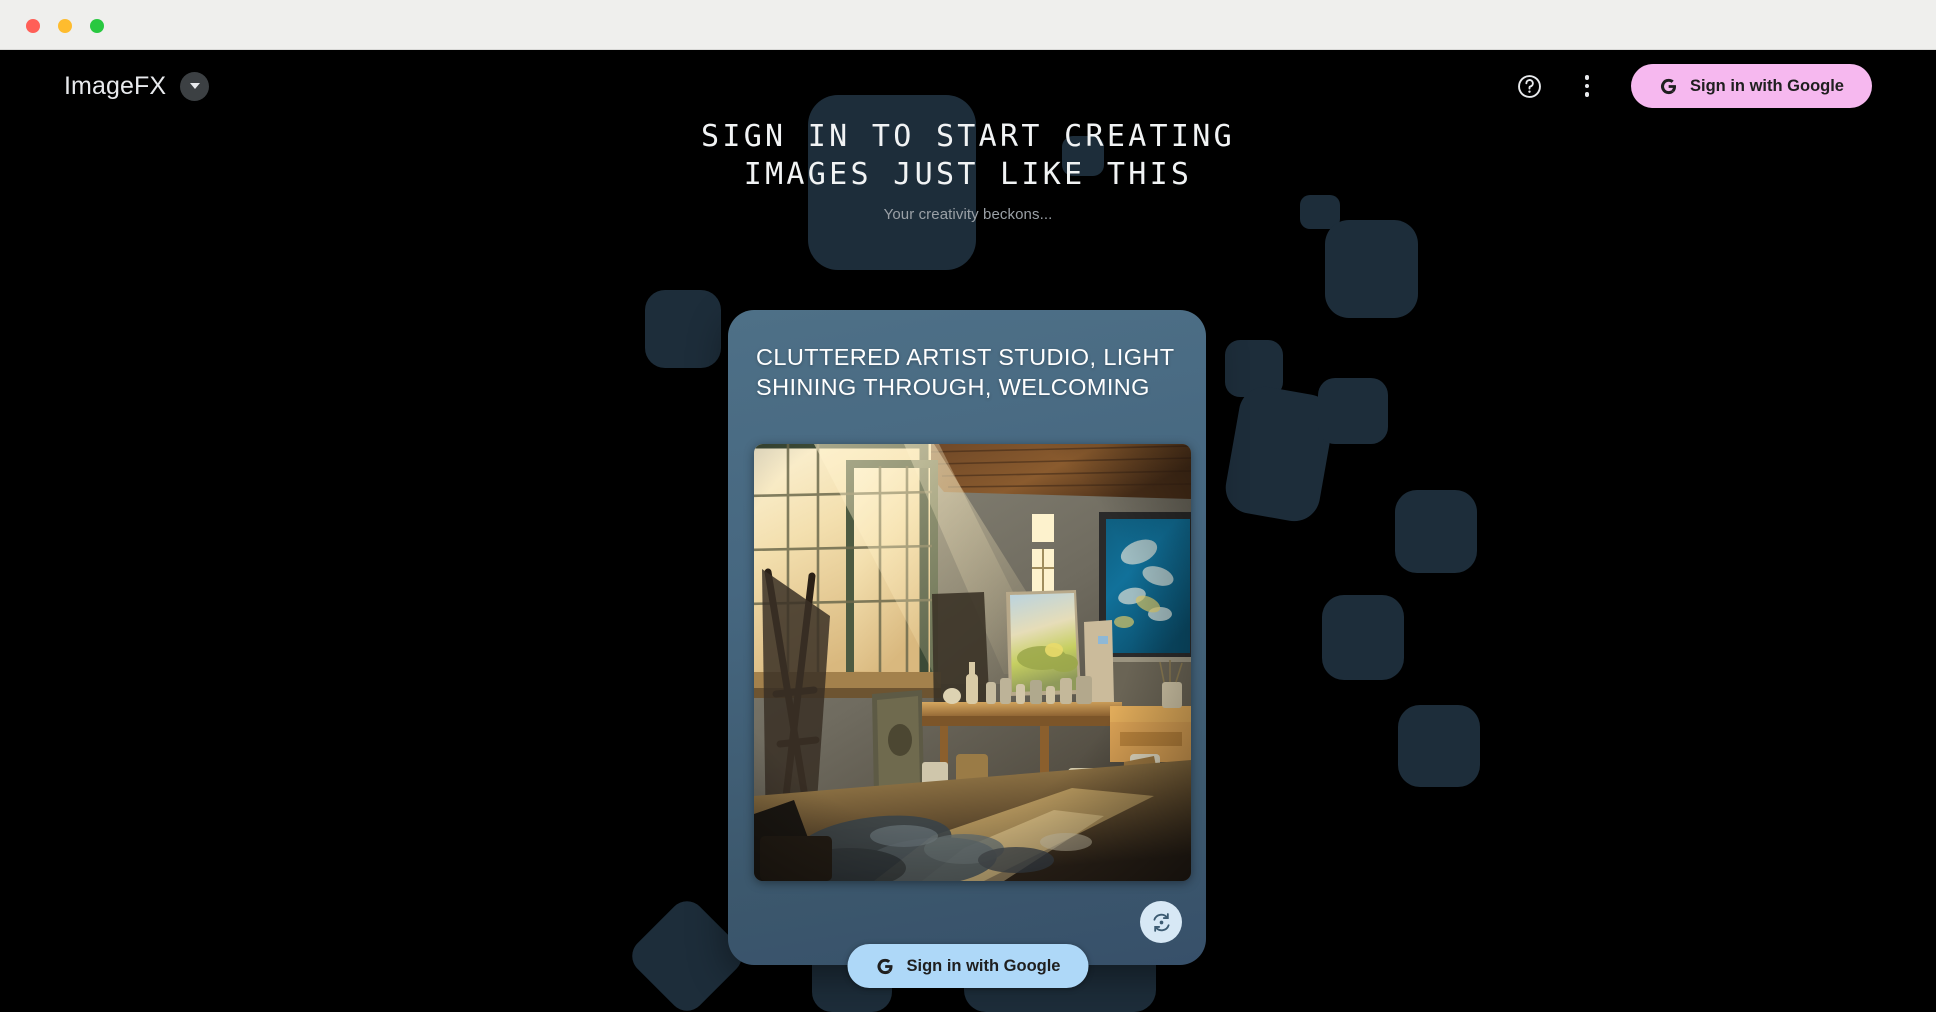  Describe the element at coordinates (195, 86) in the screenshot. I see `chevron-down-icon` at that location.